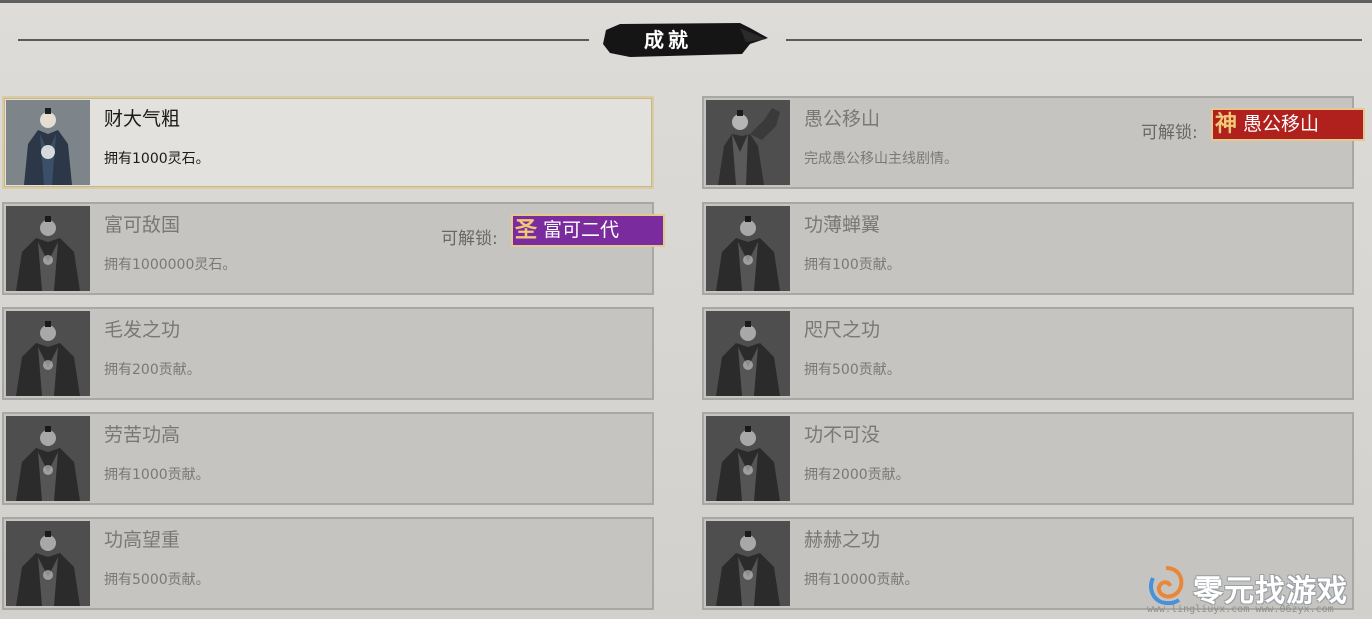 This screenshot has width=1372, height=619. I want to click on achievement-card-lao-ku-gong-gao: 劳苦功高 拥有1000贡献。, so click(328, 458).